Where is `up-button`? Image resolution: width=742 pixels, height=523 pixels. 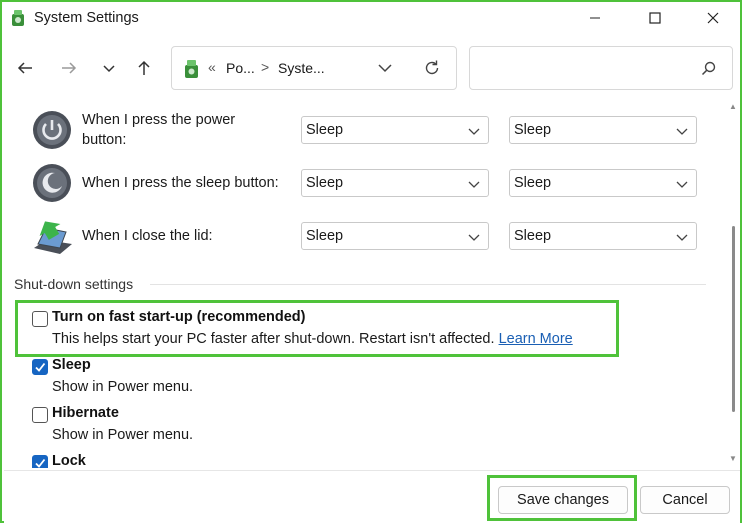 up-button is located at coordinates (144, 68).